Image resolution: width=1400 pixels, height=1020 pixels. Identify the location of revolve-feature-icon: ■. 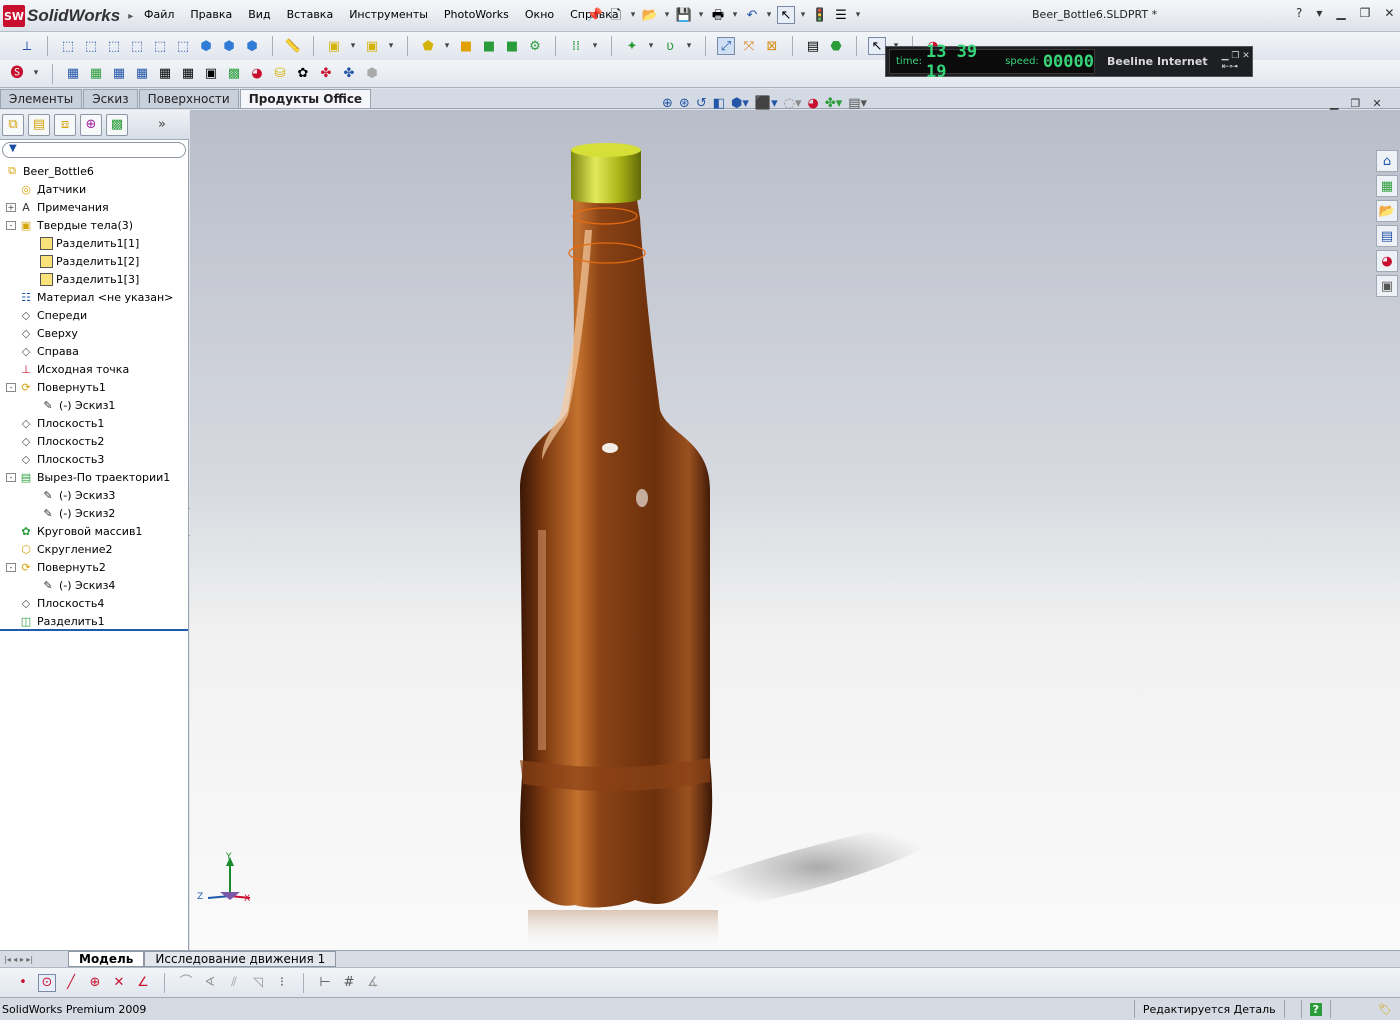
(489, 46).